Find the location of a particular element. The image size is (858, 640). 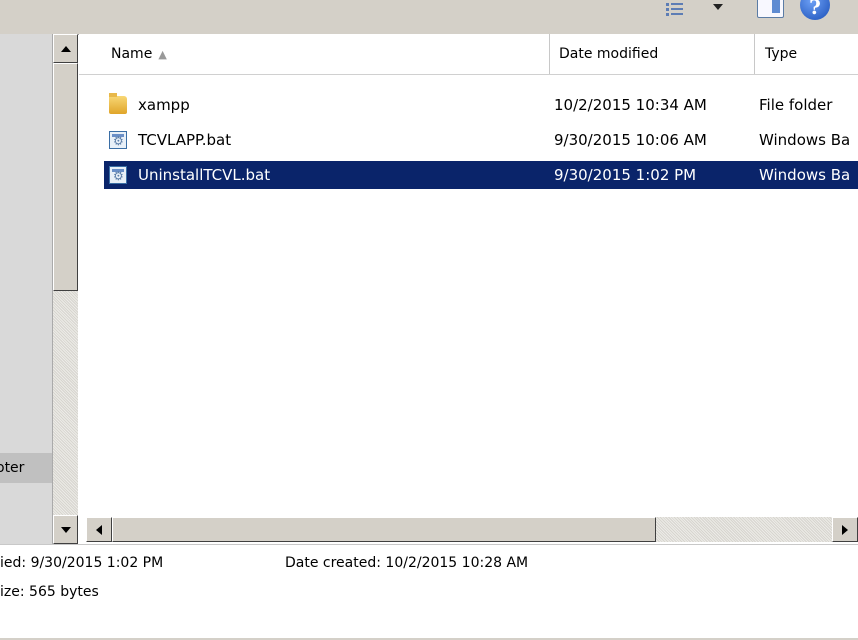

file-name: UninstallTCVL.bat is located at coordinates (204, 175).